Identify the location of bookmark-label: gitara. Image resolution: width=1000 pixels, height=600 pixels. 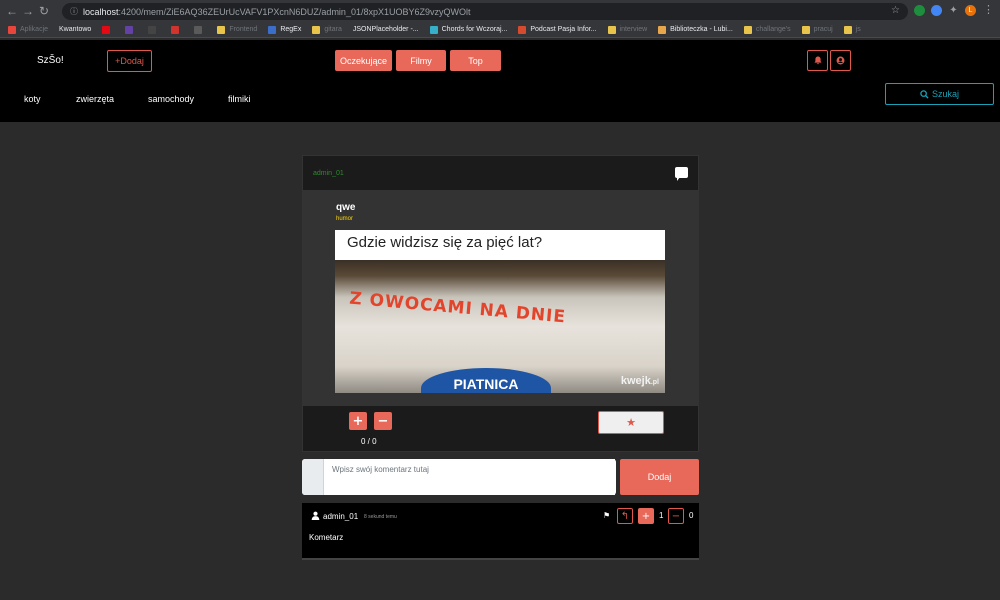
(333, 29).